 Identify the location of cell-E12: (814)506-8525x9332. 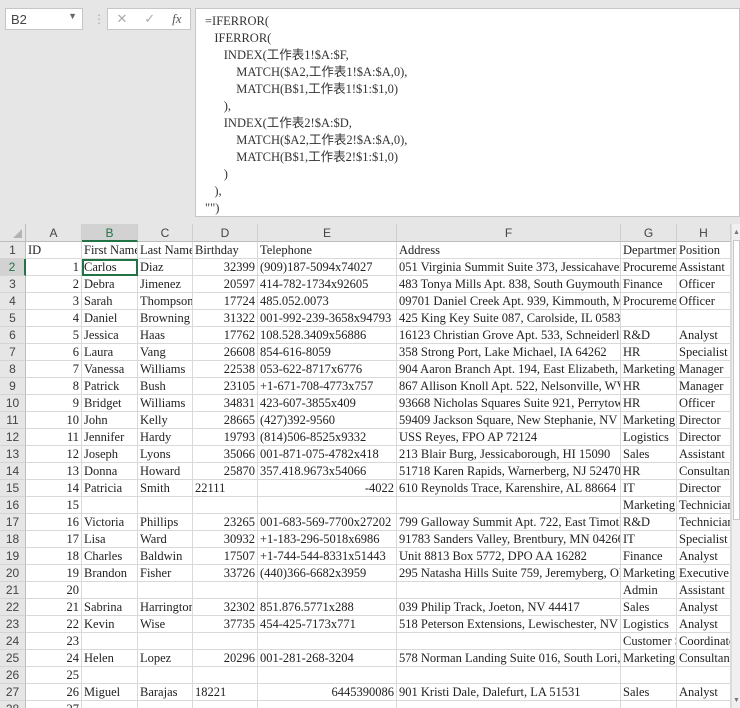
(327, 437).